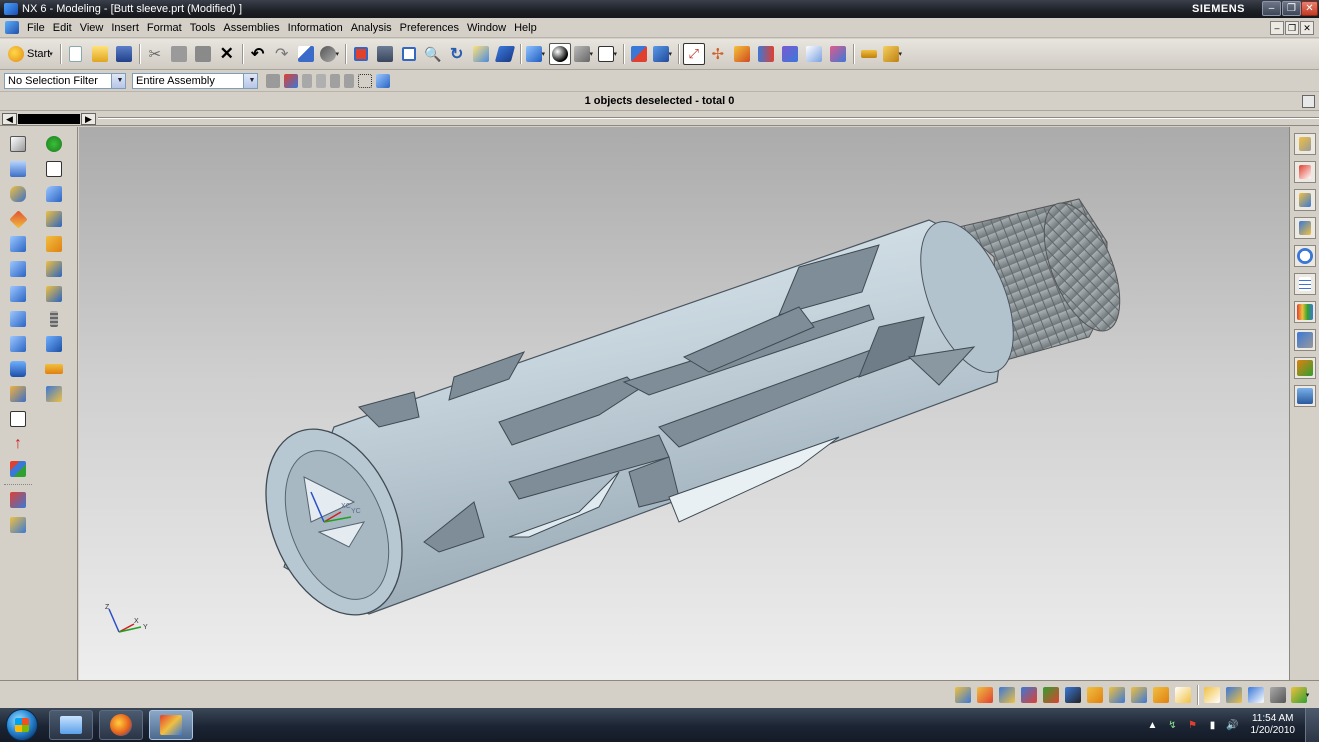  Describe the element at coordinates (1073, 695) in the screenshot. I see `check-clearance-button` at that location.